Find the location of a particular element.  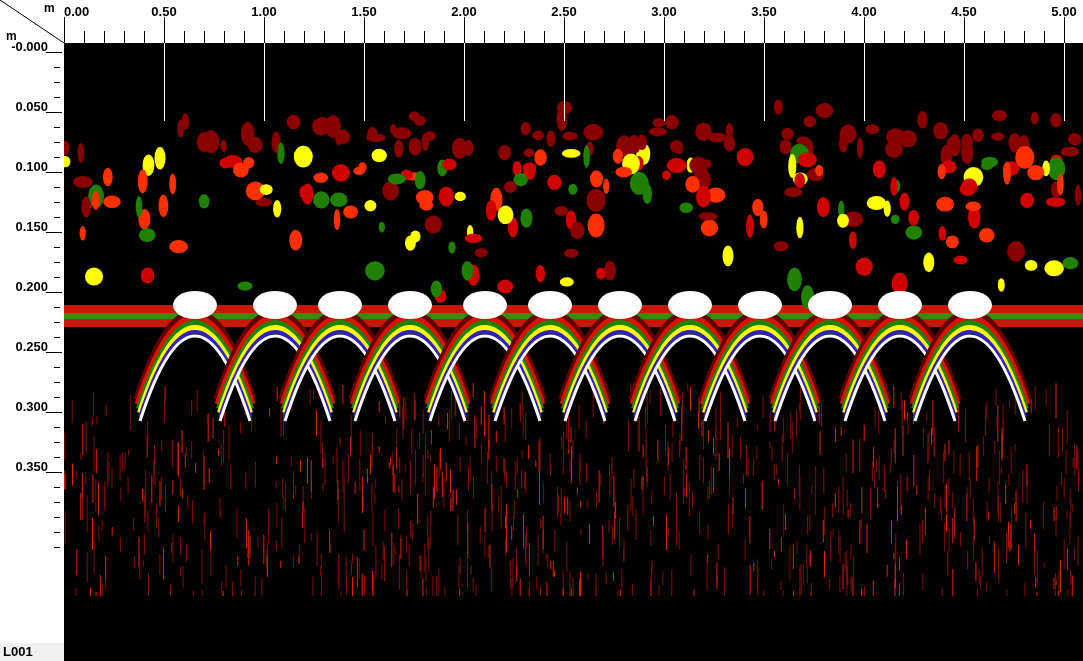

axis-label: 0.200 is located at coordinates (31, 287).